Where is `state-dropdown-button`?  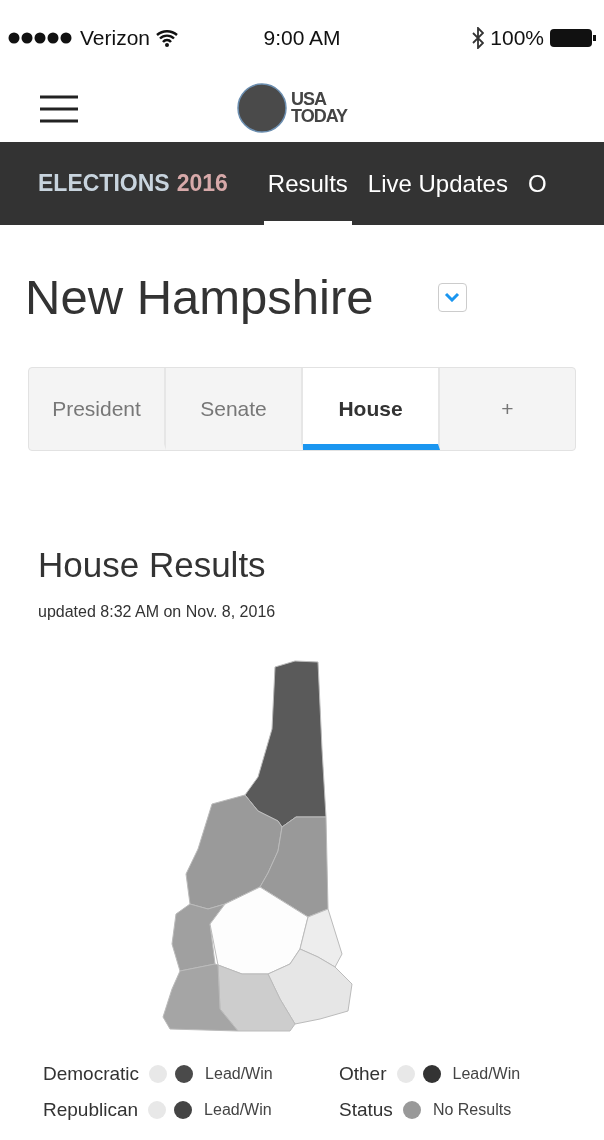
state-dropdown-button is located at coordinates (452, 297).